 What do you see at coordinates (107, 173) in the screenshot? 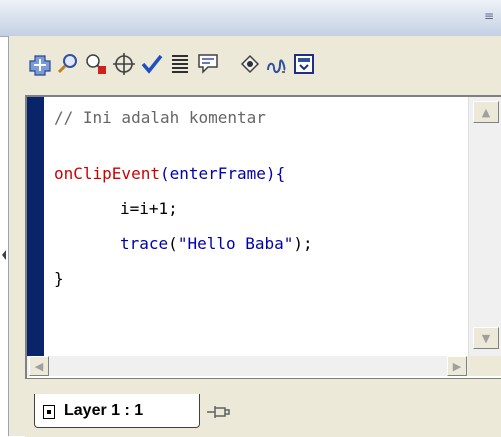
I see `keyword-onclipevent: onClipEvent` at bounding box center [107, 173].